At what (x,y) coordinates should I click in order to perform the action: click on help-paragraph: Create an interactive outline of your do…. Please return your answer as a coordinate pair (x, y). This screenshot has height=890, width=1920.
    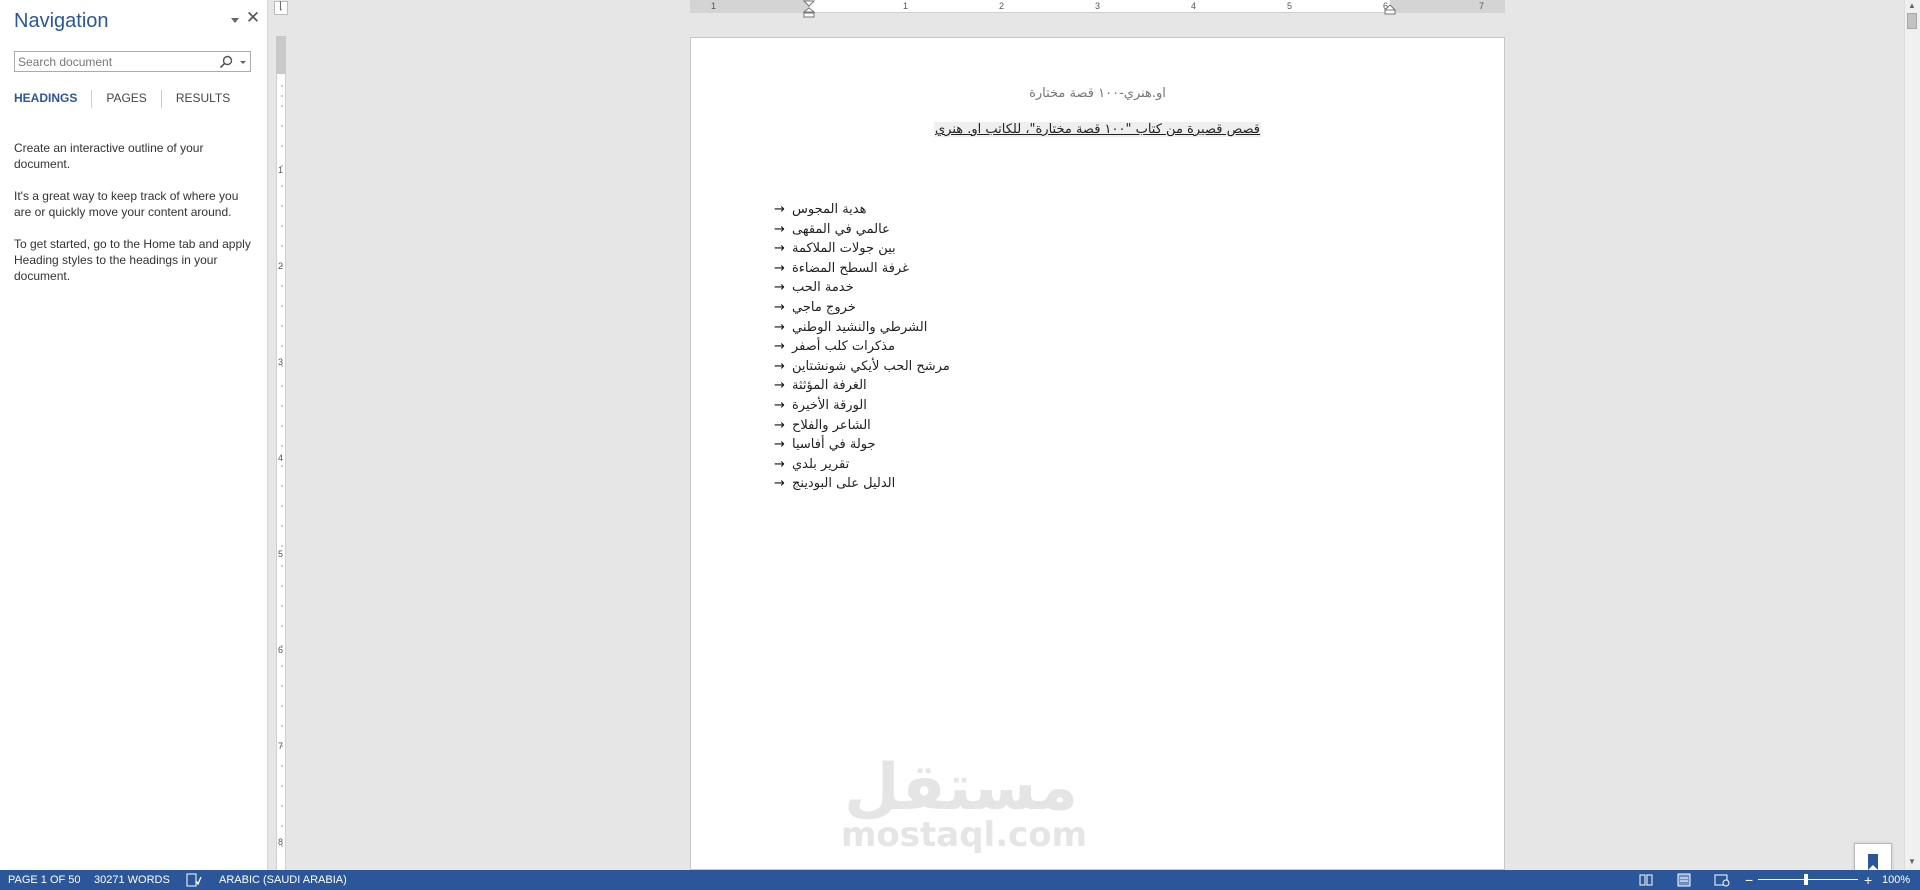
    Looking at the image, I should click on (109, 156).